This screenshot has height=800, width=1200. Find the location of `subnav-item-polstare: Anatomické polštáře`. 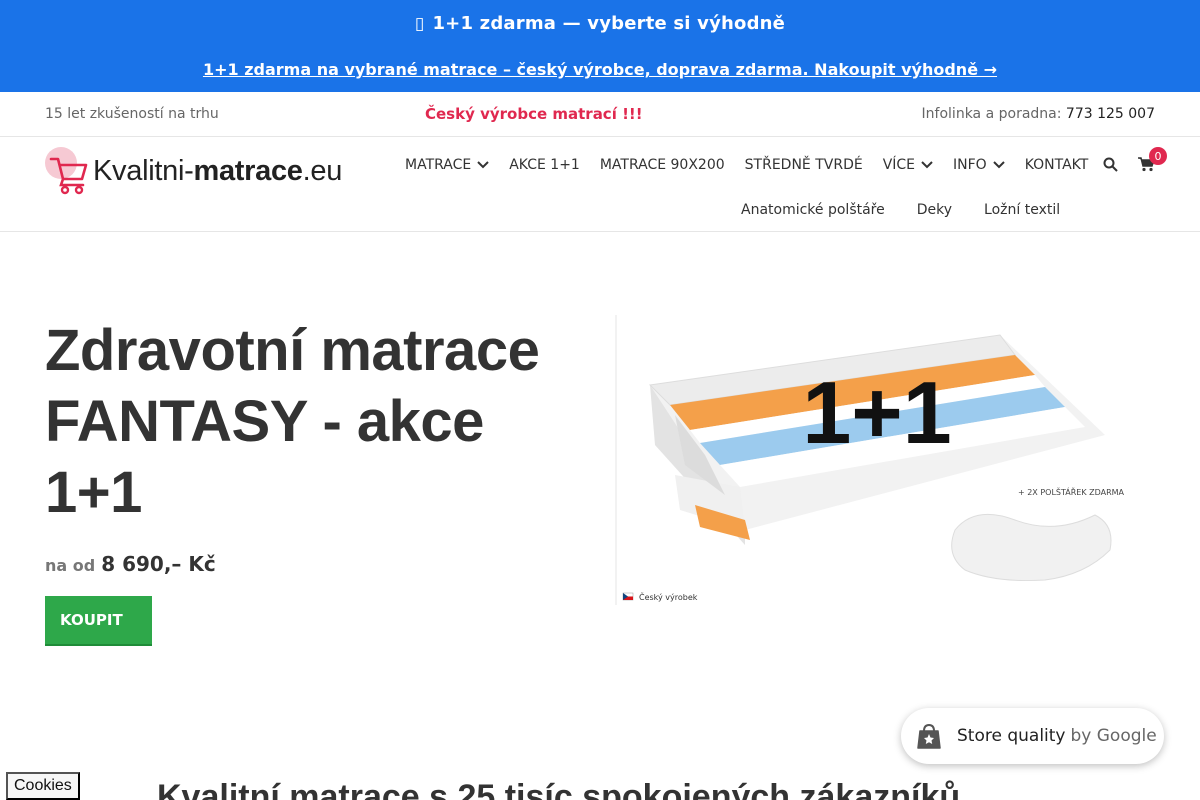

subnav-item-polstare: Anatomické polštáře is located at coordinates (813, 210).